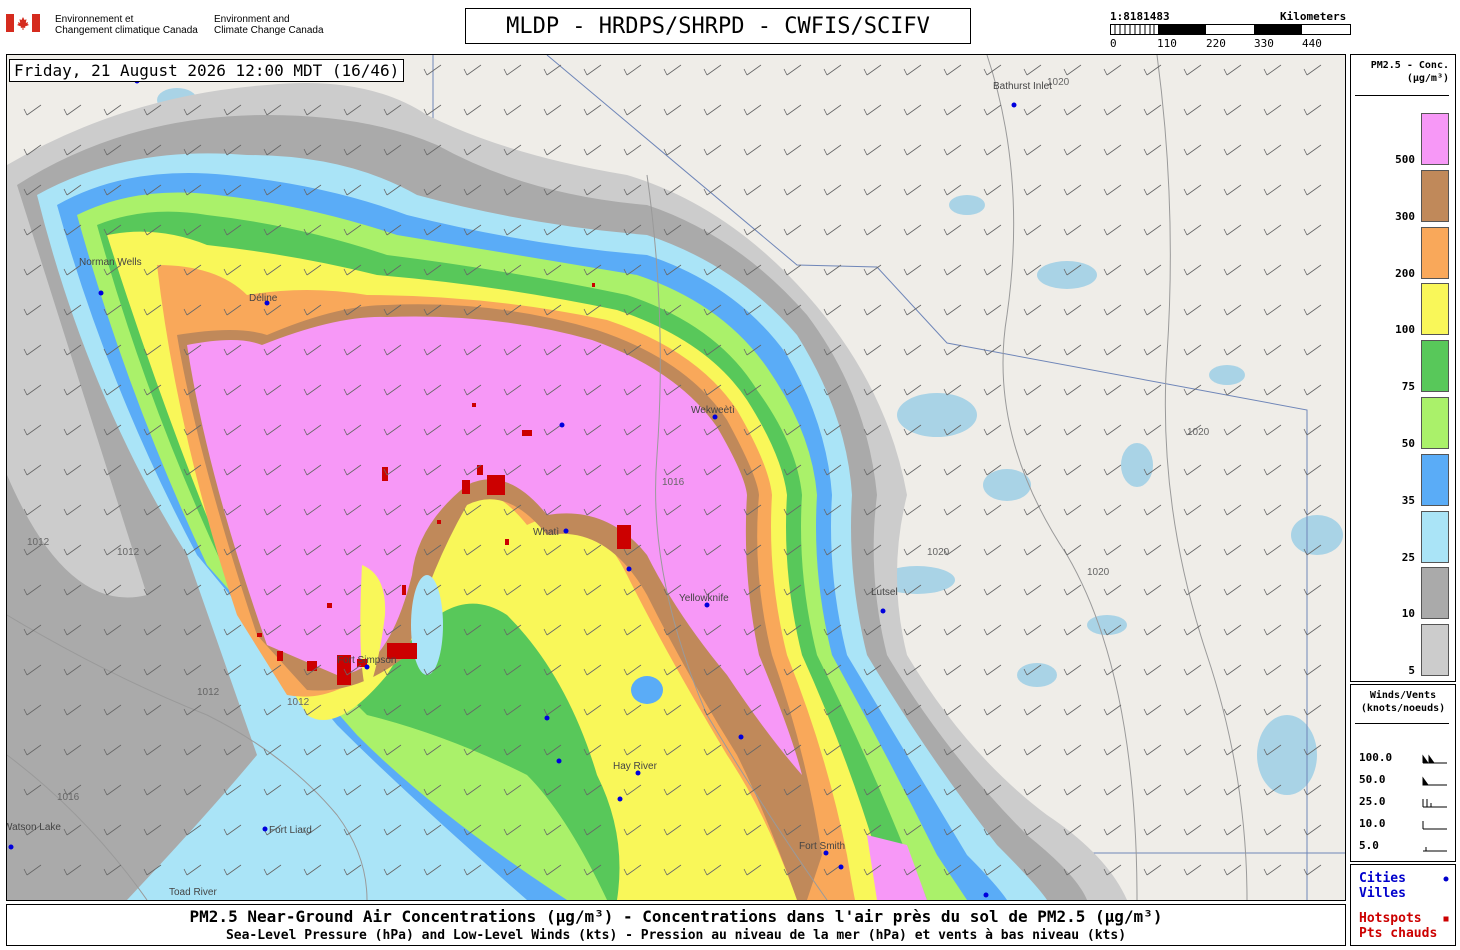 This screenshot has width=1460, height=950. Describe the element at coordinates (1405, 330) in the screenshot. I see `legend-level-label: 100` at that location.